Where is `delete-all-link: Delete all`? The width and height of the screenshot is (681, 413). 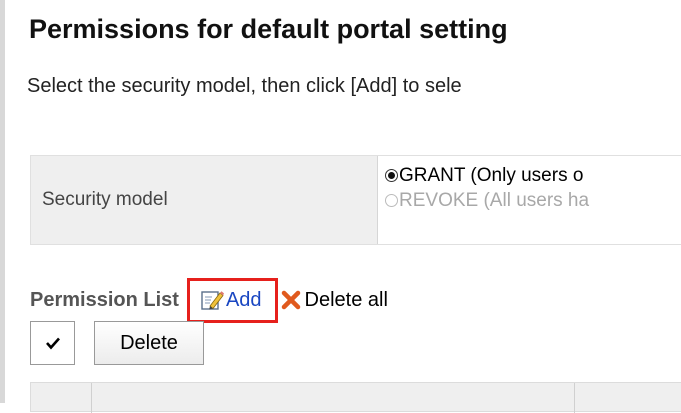 delete-all-link: Delete all is located at coordinates (334, 300).